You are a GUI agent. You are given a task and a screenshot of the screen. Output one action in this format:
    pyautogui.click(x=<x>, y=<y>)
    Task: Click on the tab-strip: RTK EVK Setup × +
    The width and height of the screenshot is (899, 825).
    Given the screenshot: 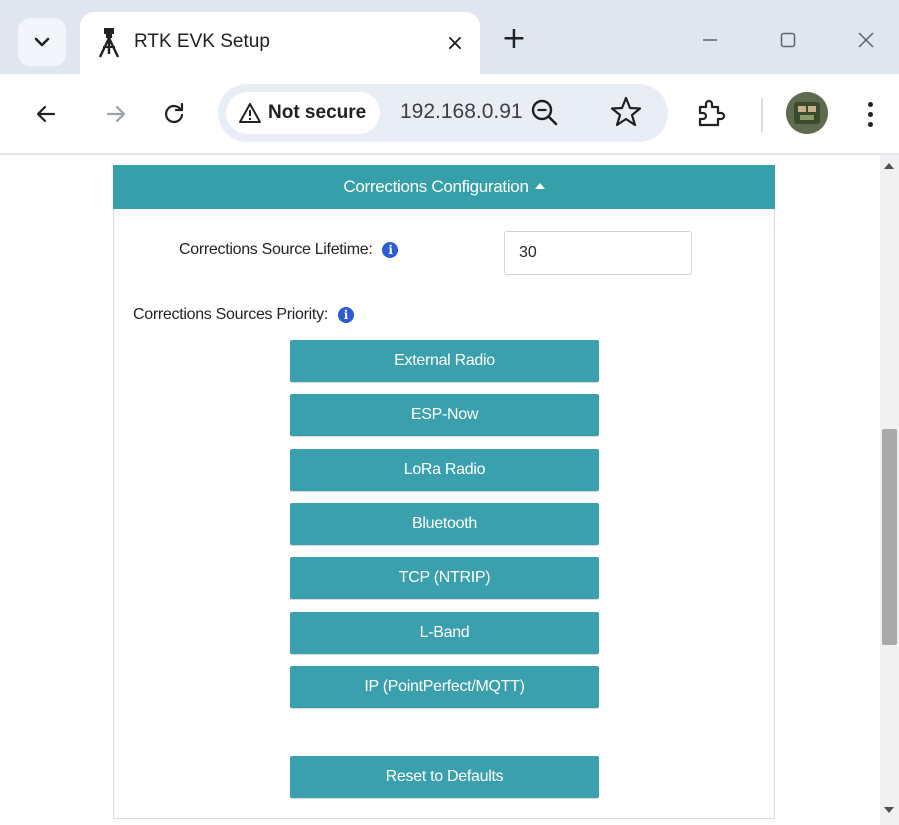 What is the action you would take?
    pyautogui.click(x=449, y=37)
    